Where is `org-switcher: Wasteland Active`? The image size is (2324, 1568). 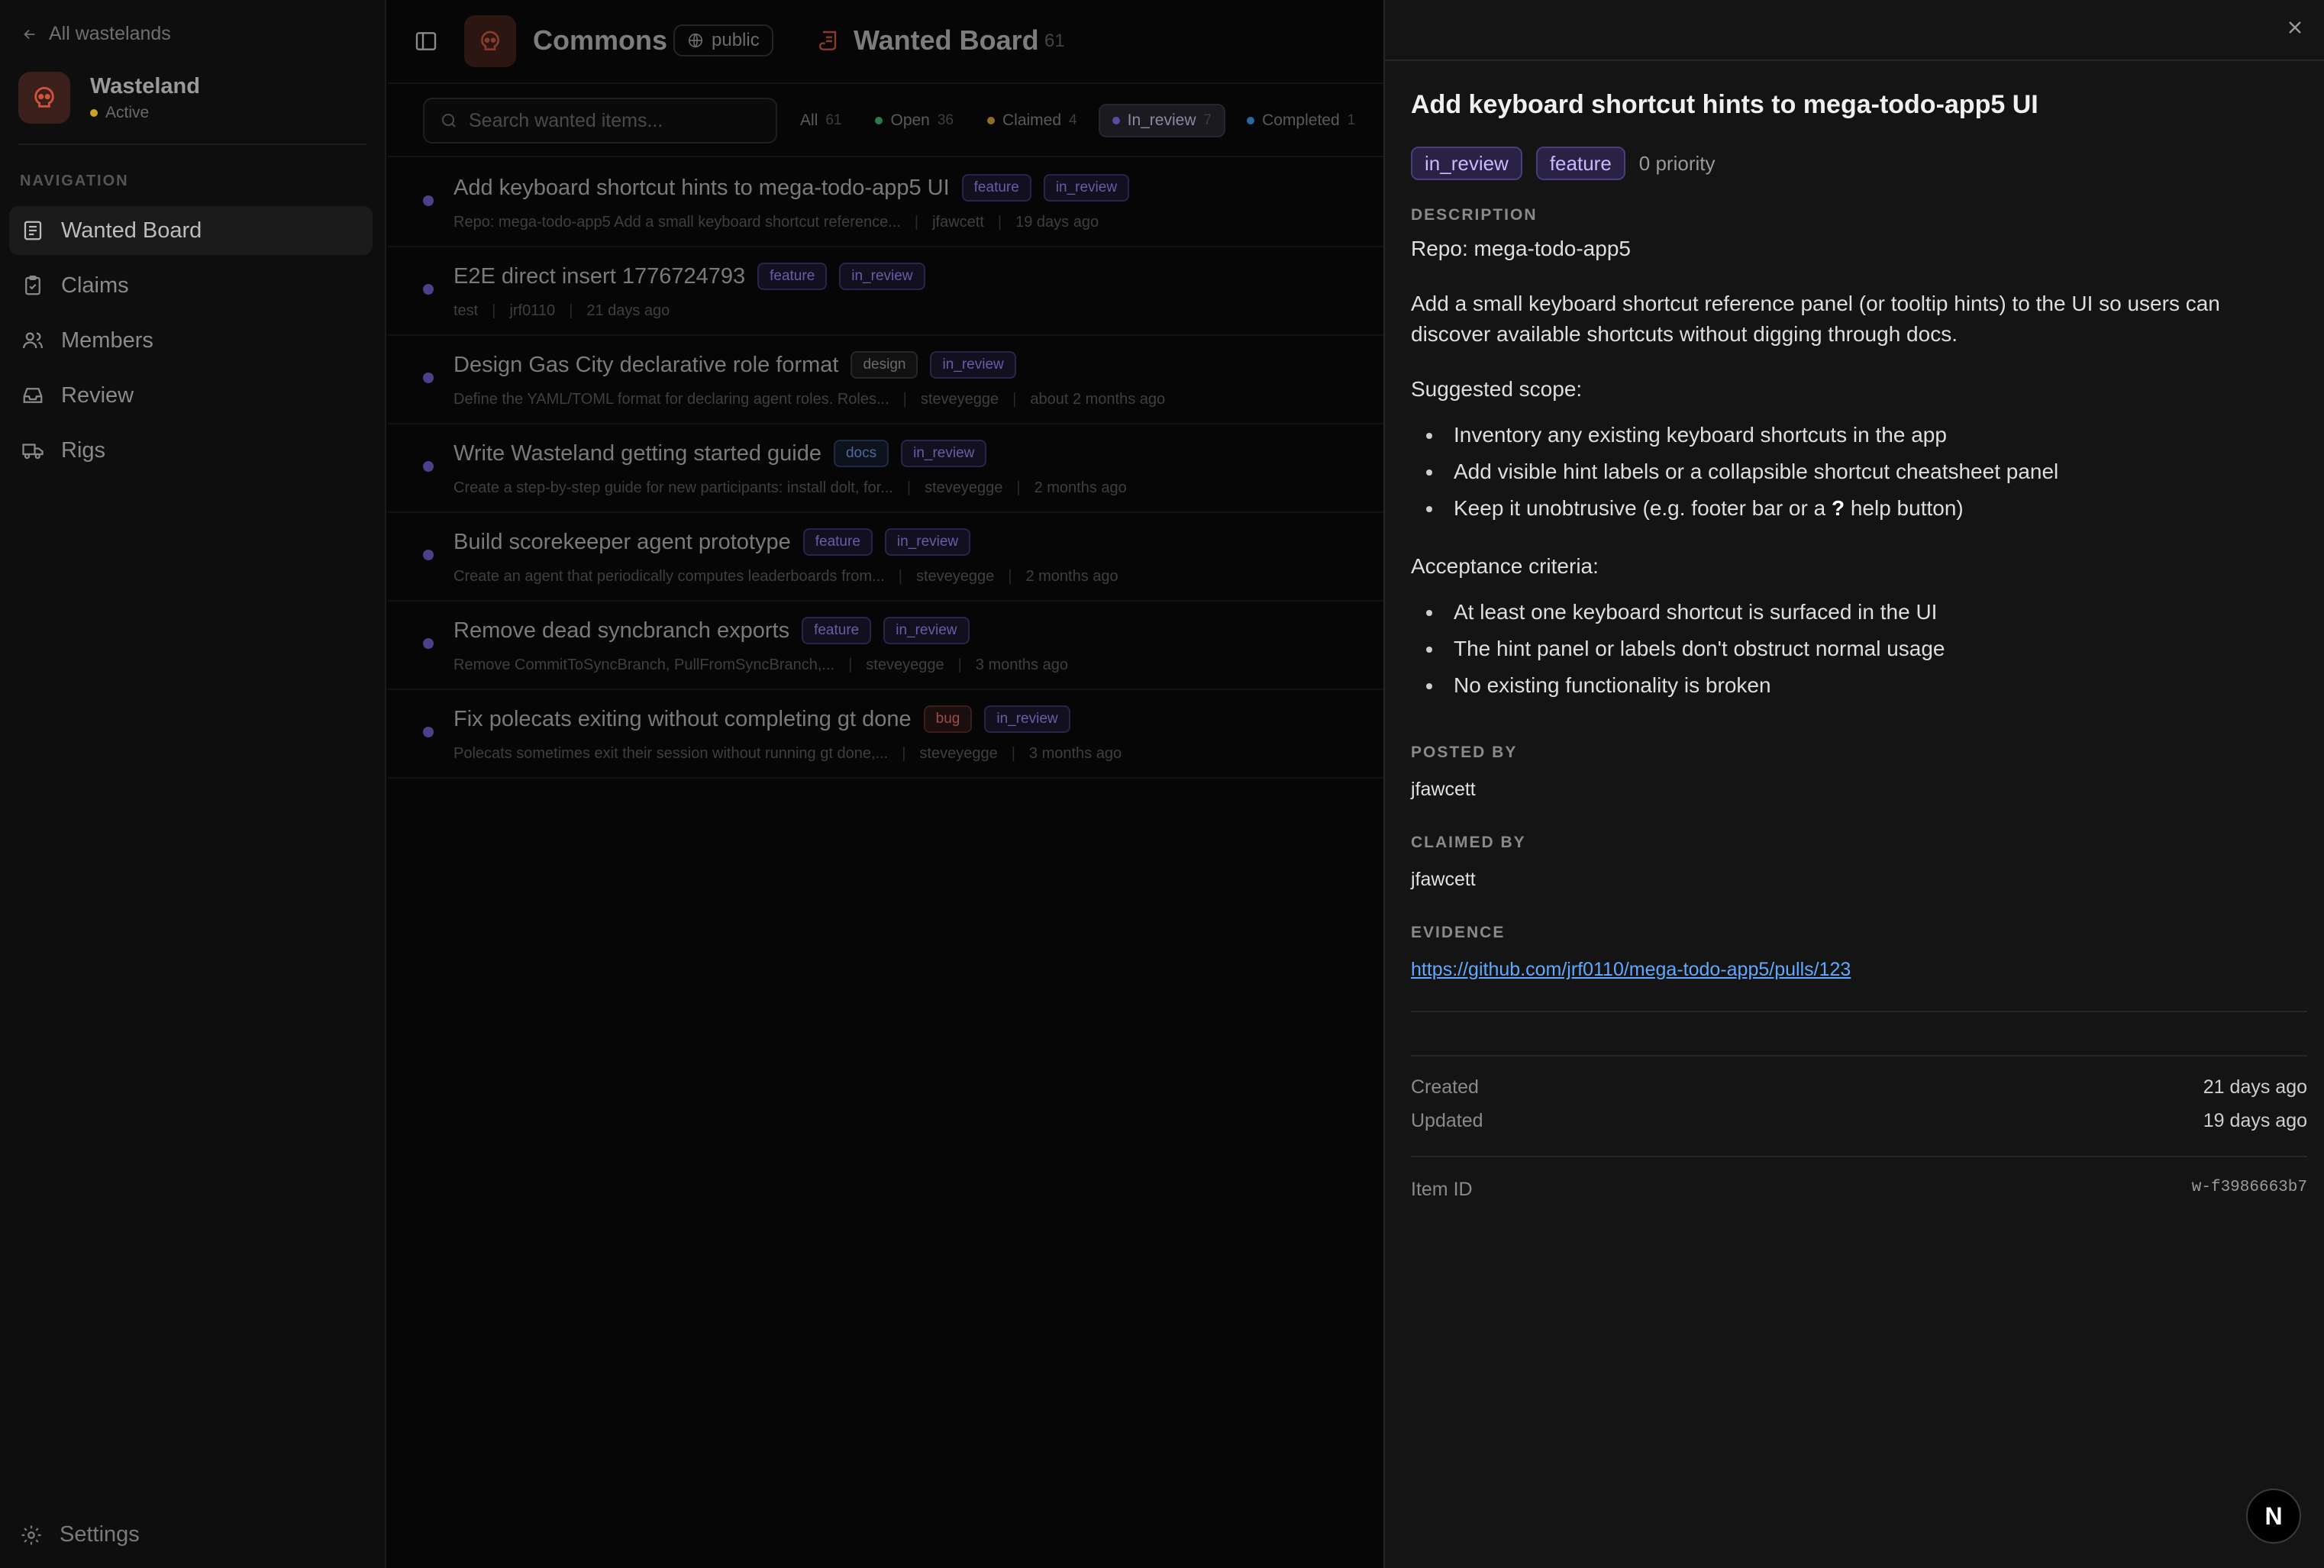 org-switcher: Wasteland Active is located at coordinates (109, 98).